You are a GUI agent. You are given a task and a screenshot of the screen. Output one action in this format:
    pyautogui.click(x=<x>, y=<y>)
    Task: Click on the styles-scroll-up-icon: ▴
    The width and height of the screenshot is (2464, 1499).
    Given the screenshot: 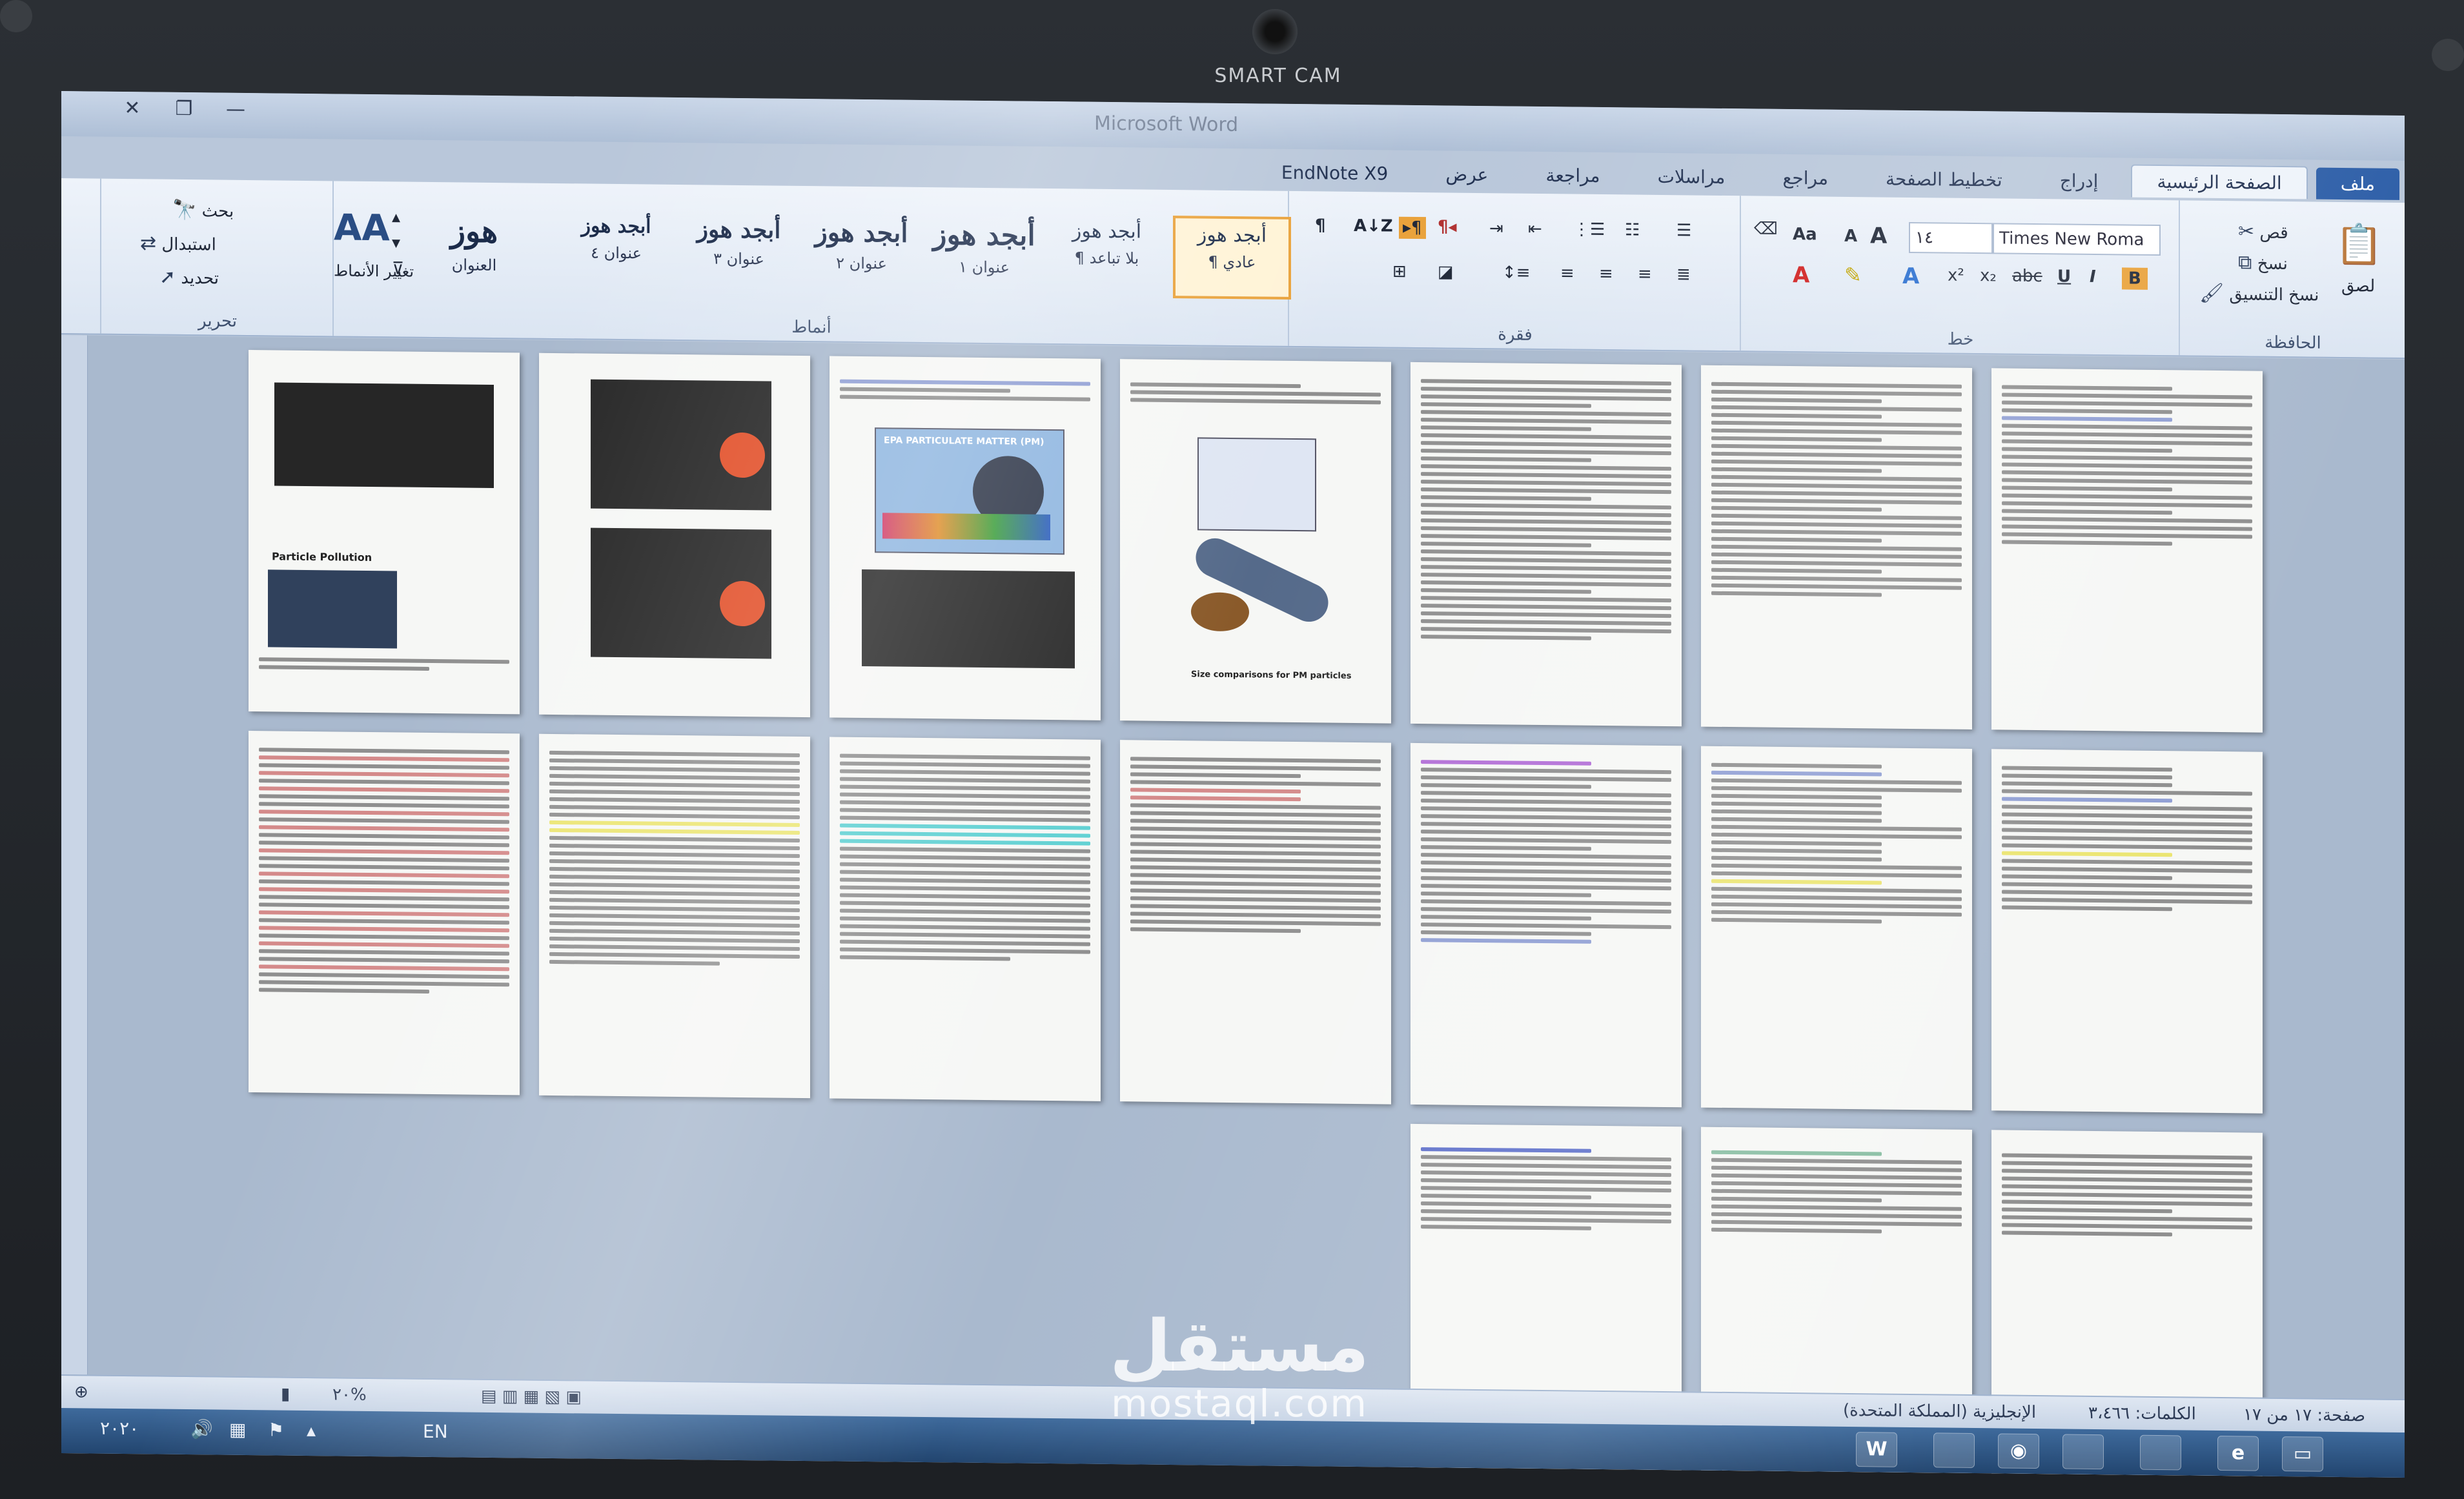 What is the action you would take?
    pyautogui.click(x=396, y=217)
    